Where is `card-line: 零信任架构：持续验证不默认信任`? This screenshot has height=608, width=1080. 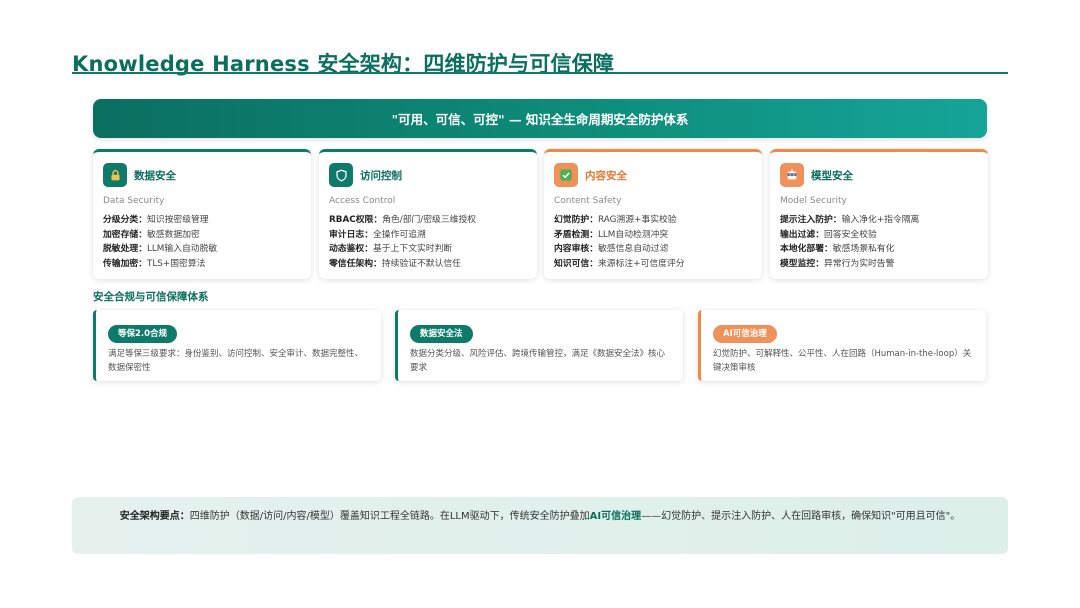 card-line: 零信任架构：持续验证不默认信任 is located at coordinates (395, 263).